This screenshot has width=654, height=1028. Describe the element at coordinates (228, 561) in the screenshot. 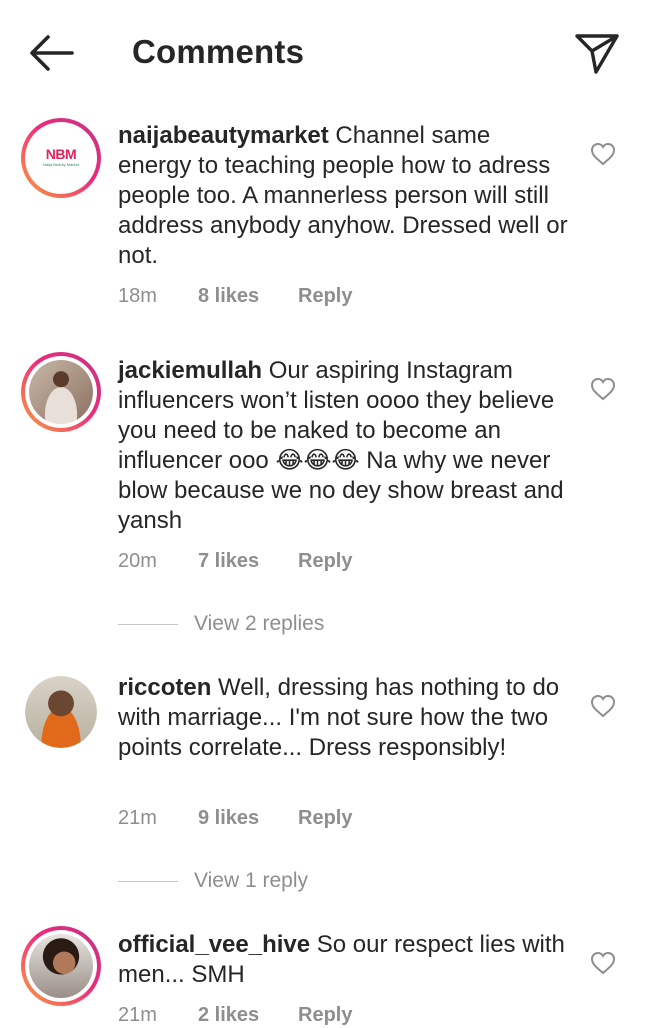

I see `like-count: 7 likes` at that location.